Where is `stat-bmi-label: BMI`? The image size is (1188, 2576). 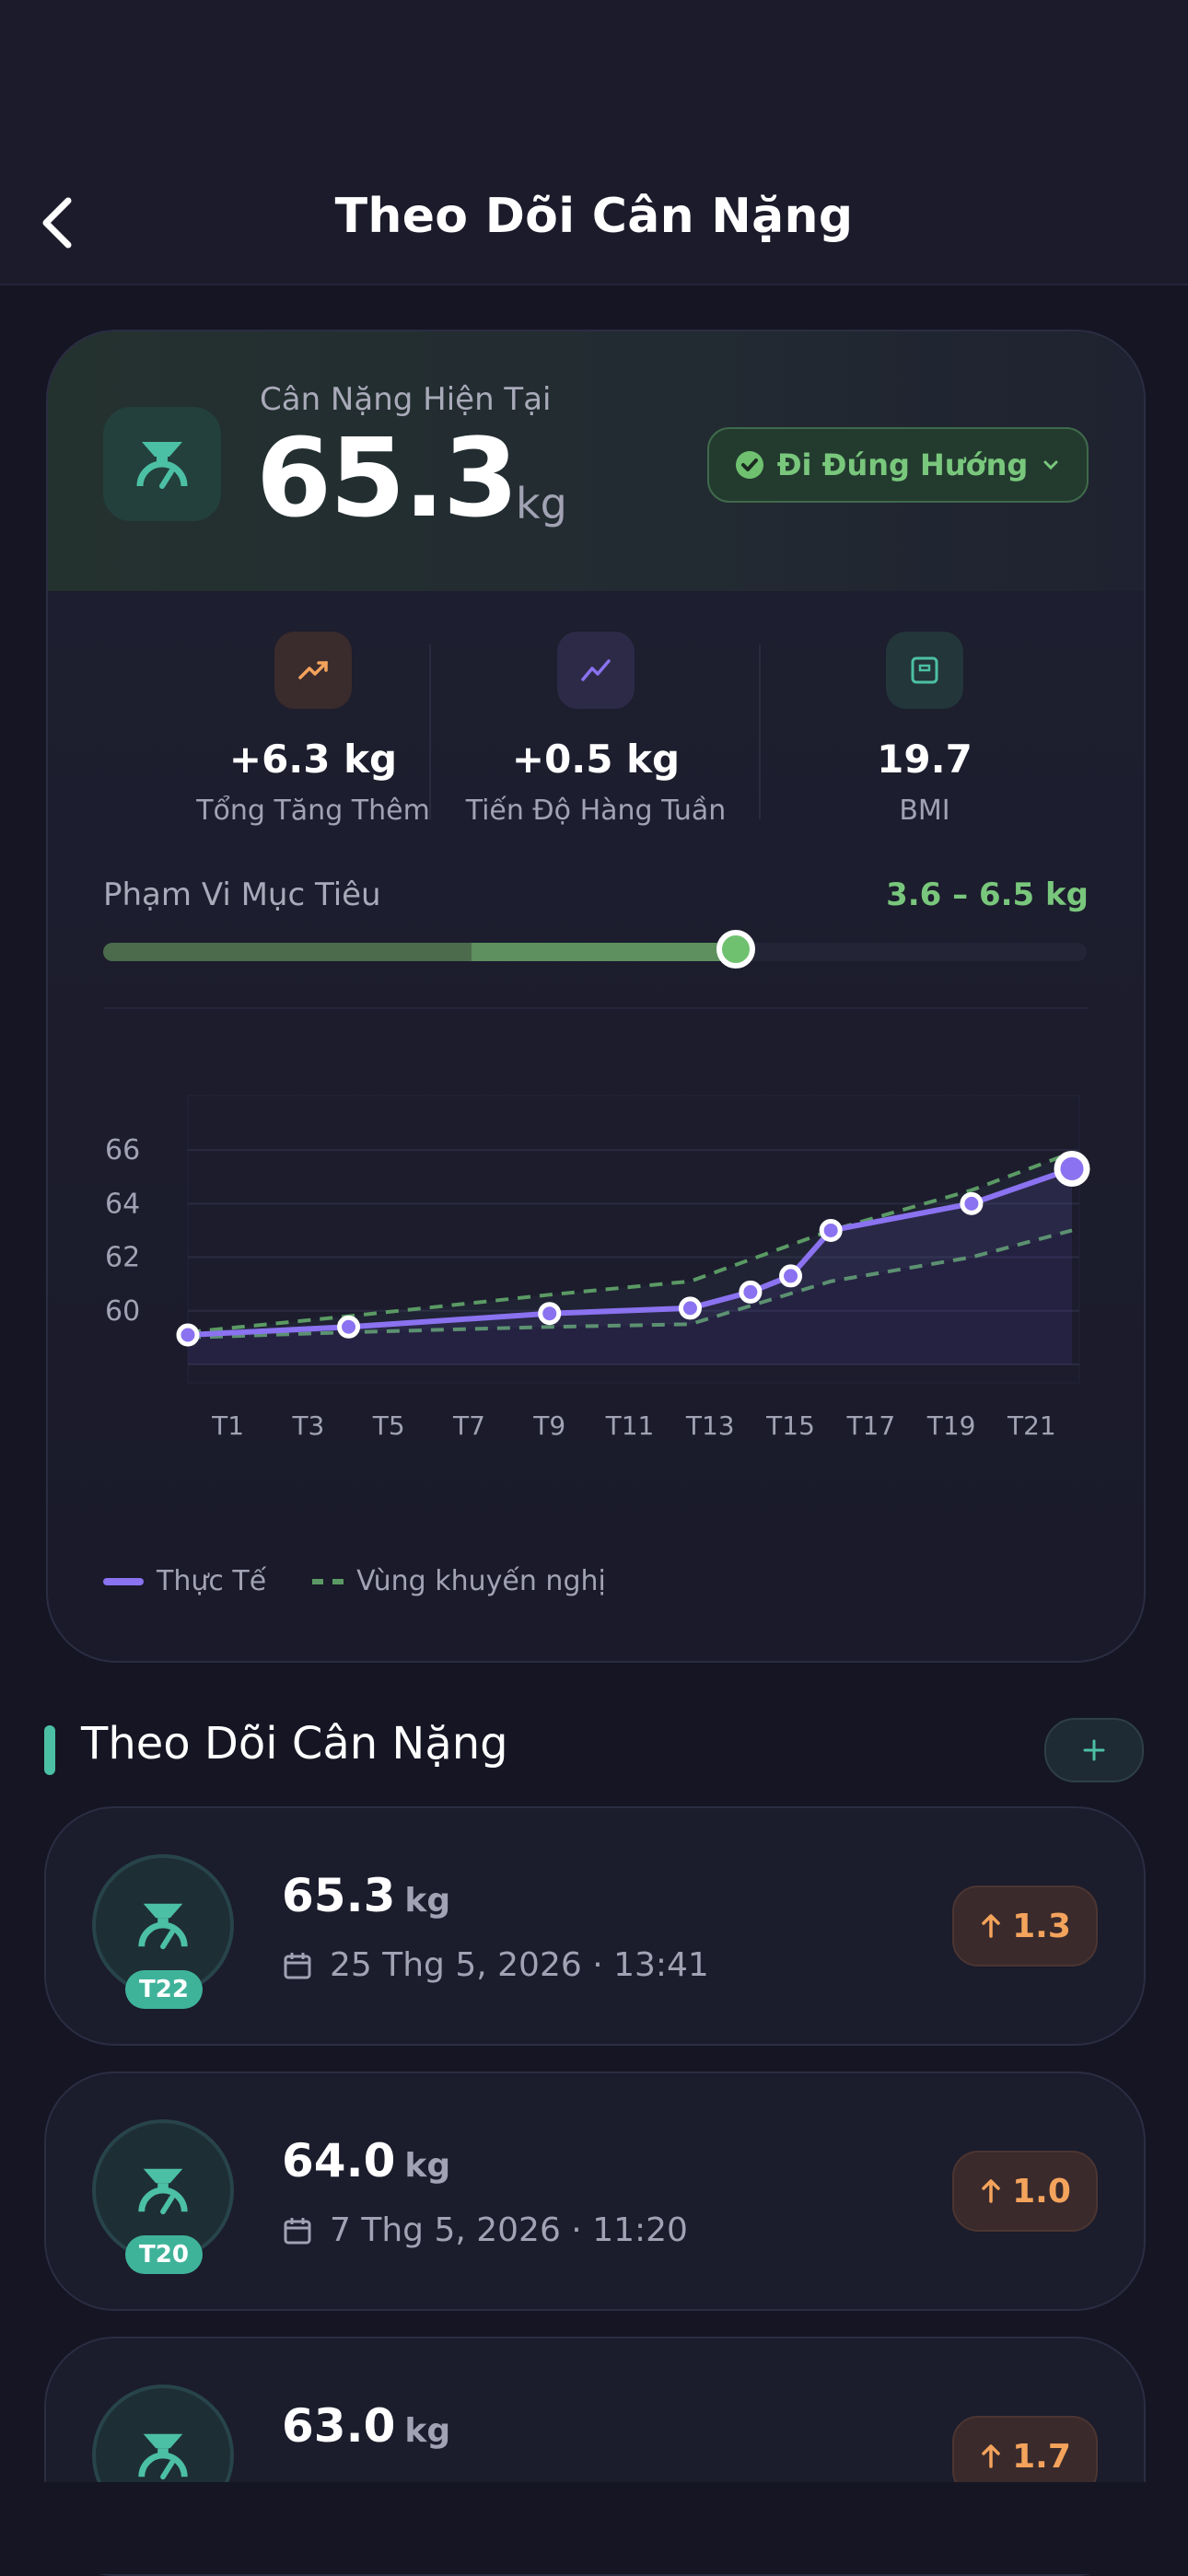
stat-bmi-label: BMI is located at coordinates (924, 811).